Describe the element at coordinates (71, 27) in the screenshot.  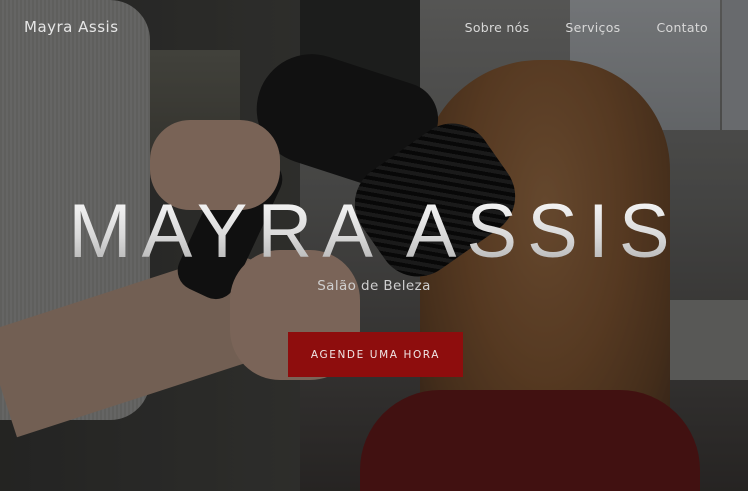
I see `brand-logo: Mayra Assis` at that location.